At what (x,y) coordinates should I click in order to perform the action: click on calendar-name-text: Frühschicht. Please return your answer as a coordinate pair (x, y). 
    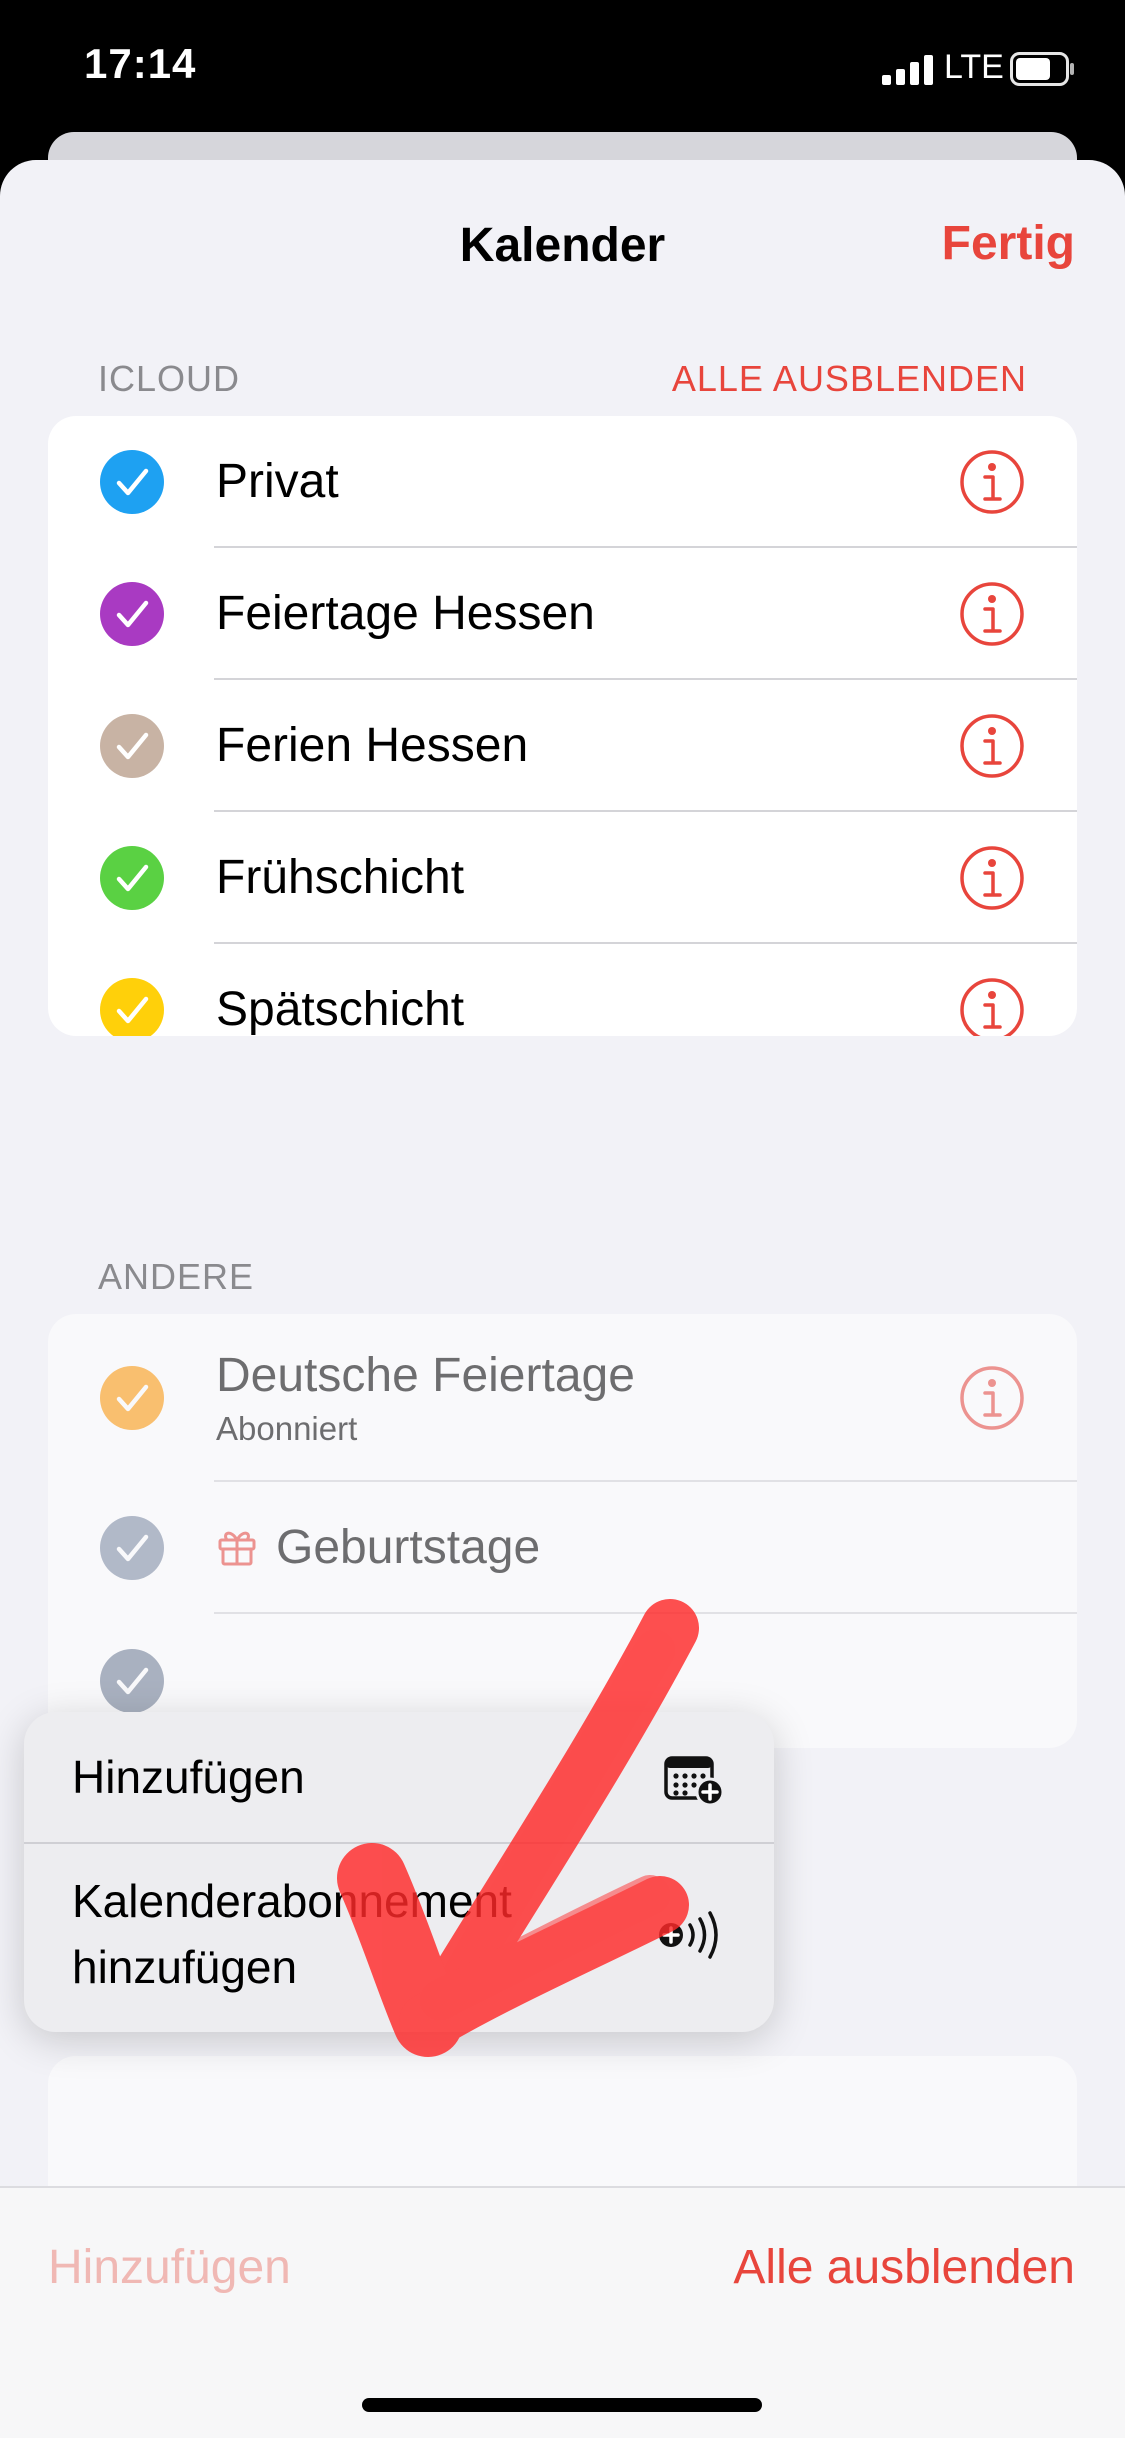
    Looking at the image, I should click on (340, 877).